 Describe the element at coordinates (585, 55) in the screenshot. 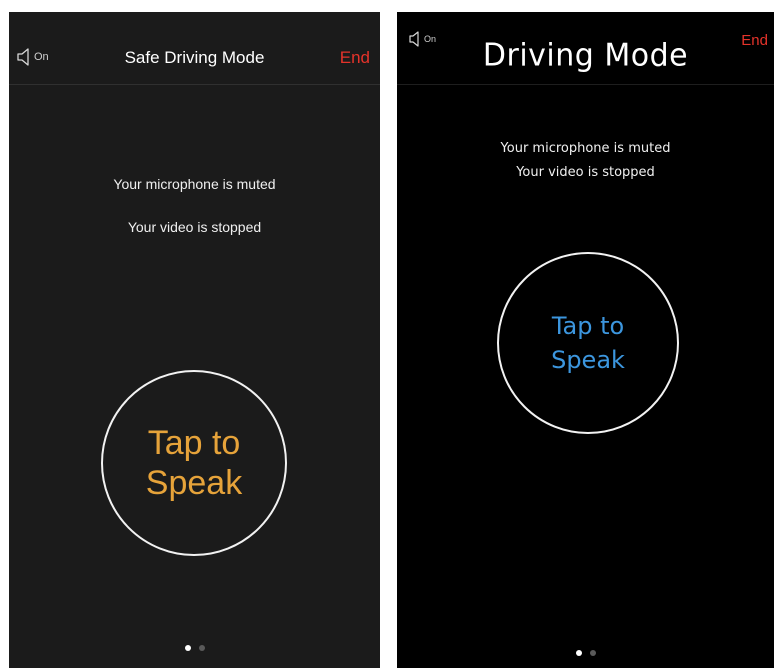

I see `screen-title: Driving Mode` at that location.